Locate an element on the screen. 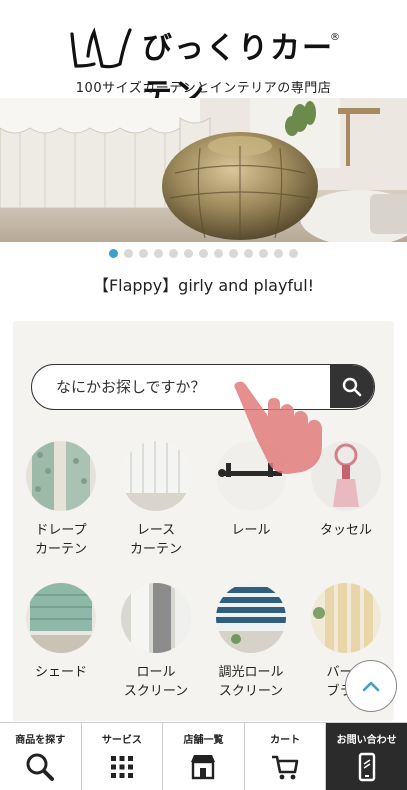  category-dimming-roll-screen: 調光ロール スクリーン is located at coordinates (251, 642).